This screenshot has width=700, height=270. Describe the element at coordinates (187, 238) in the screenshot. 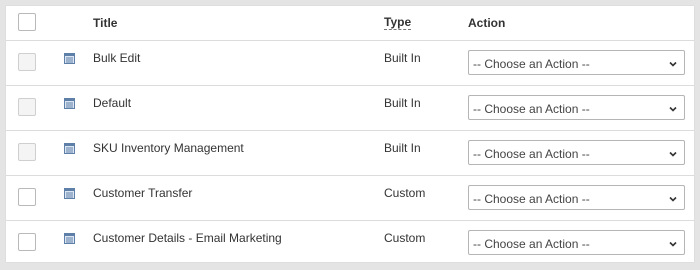

I see `row-title: Customer Details - Email Marketing` at that location.